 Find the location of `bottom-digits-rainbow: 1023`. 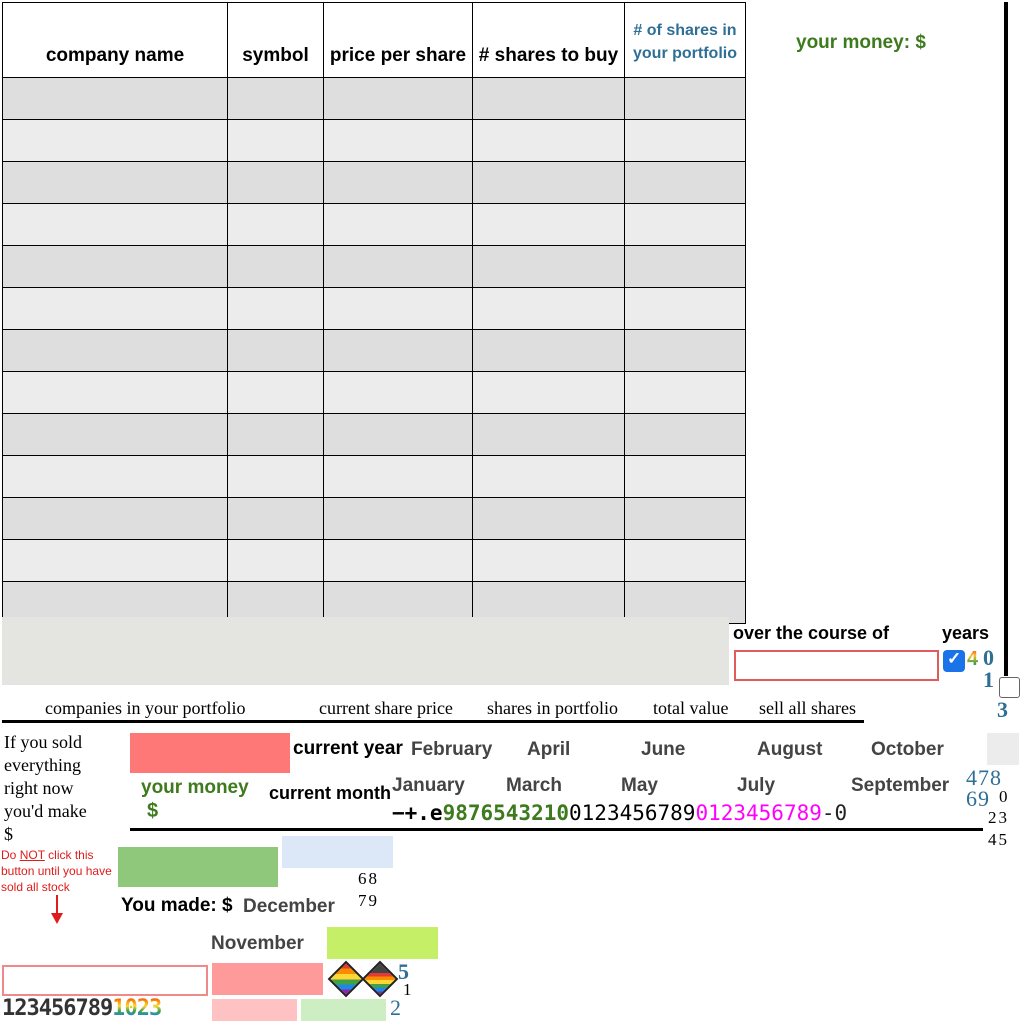

bottom-digits-rainbow: 1023 is located at coordinates (137, 1008).